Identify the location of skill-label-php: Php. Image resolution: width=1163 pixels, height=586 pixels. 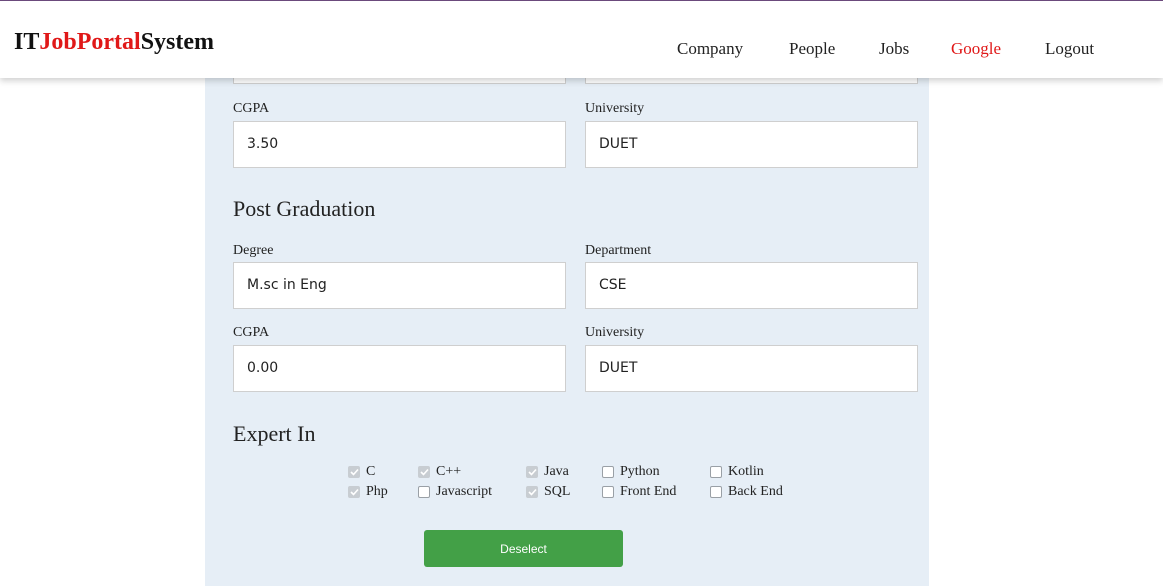
(377, 491).